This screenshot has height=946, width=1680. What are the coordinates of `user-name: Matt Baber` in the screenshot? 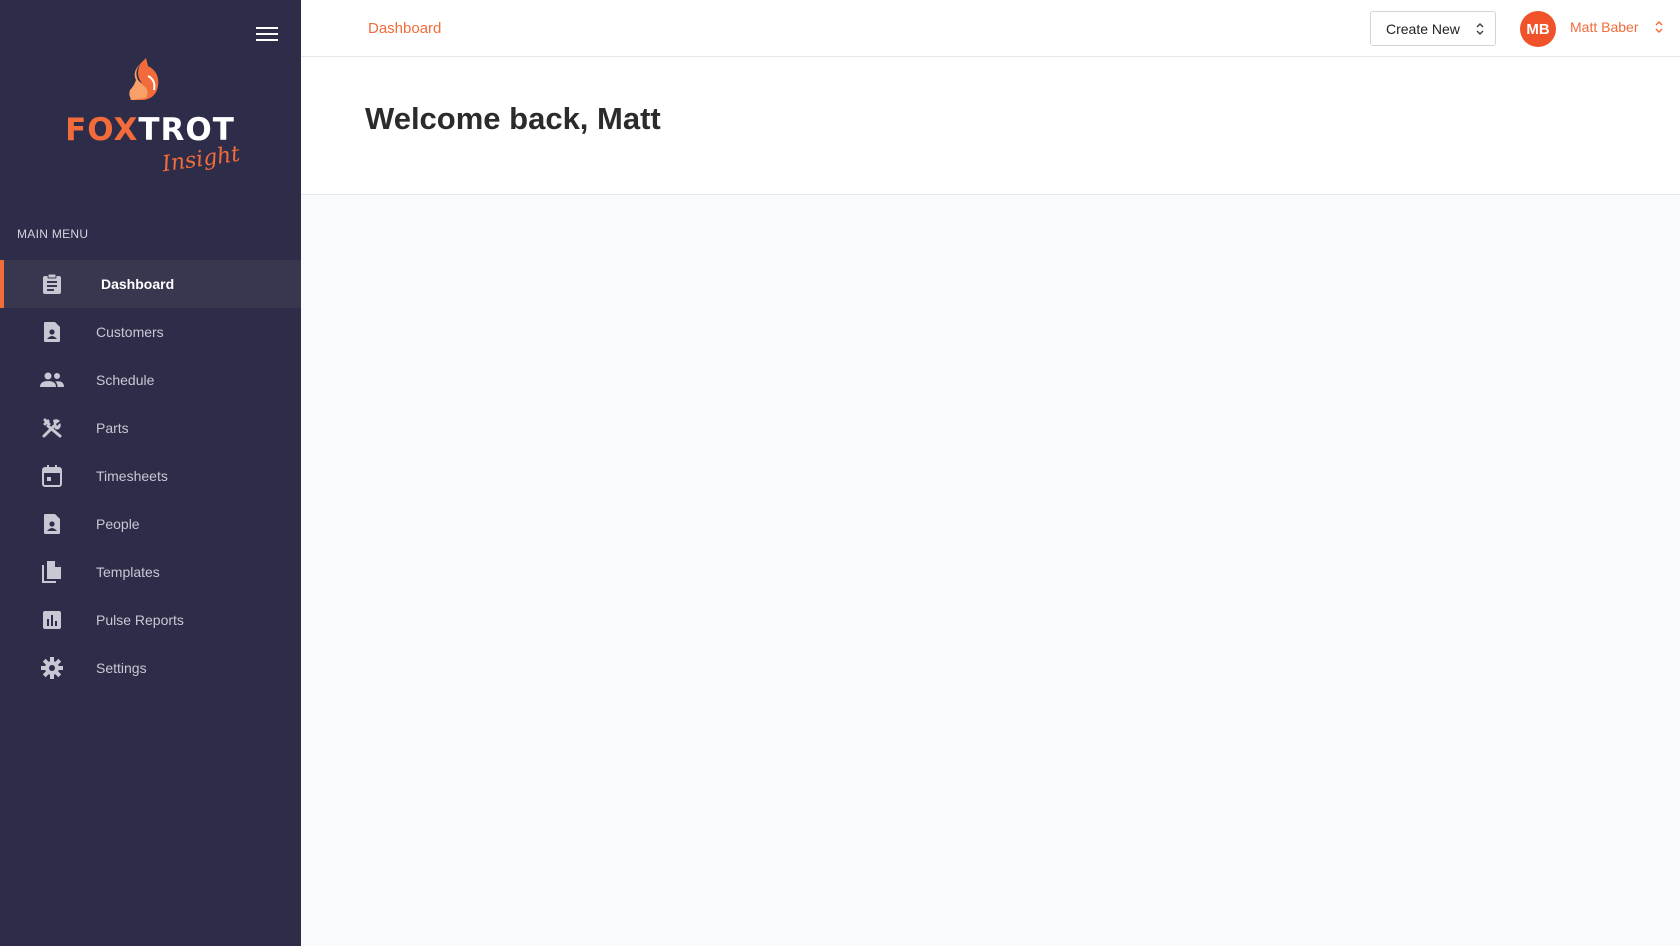 It's located at (1604, 27).